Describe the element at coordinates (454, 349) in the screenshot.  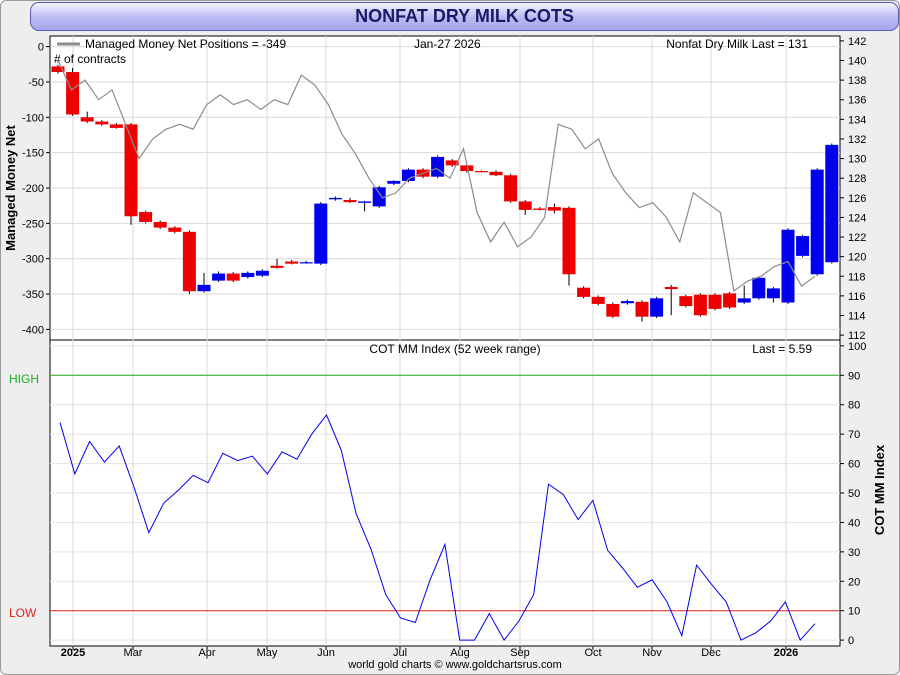
I see `index-title: COT MM Index (52 week range)` at that location.